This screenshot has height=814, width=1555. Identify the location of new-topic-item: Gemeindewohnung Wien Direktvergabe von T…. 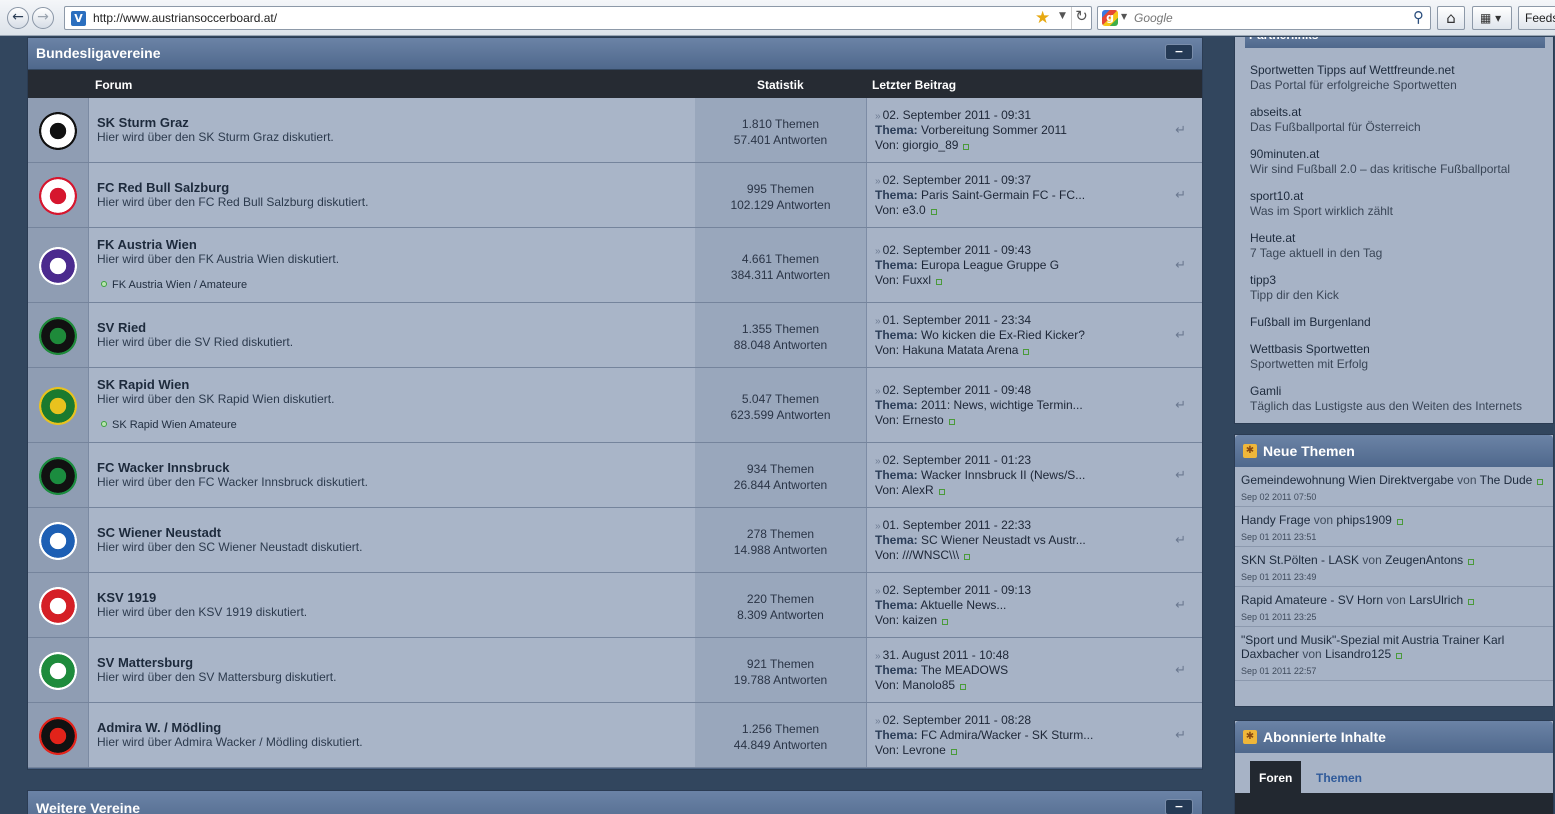
(1394, 487).